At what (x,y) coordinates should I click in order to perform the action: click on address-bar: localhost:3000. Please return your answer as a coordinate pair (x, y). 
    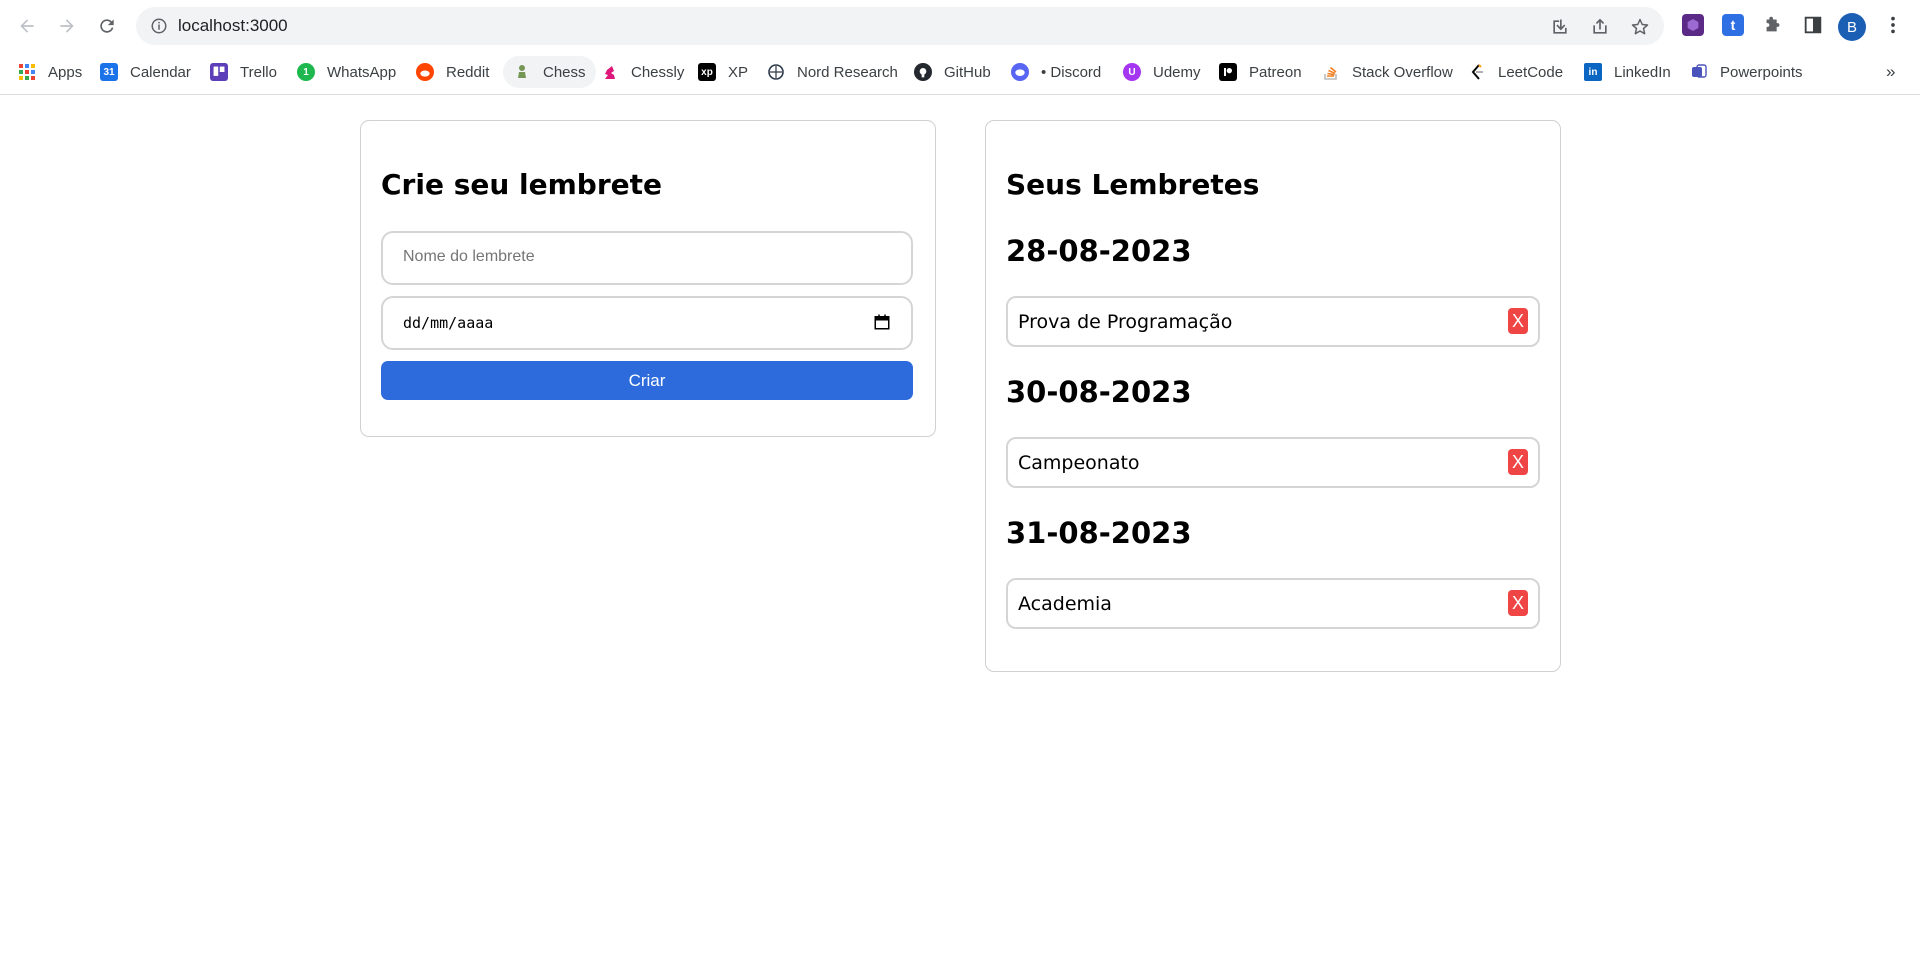
    Looking at the image, I should click on (900, 26).